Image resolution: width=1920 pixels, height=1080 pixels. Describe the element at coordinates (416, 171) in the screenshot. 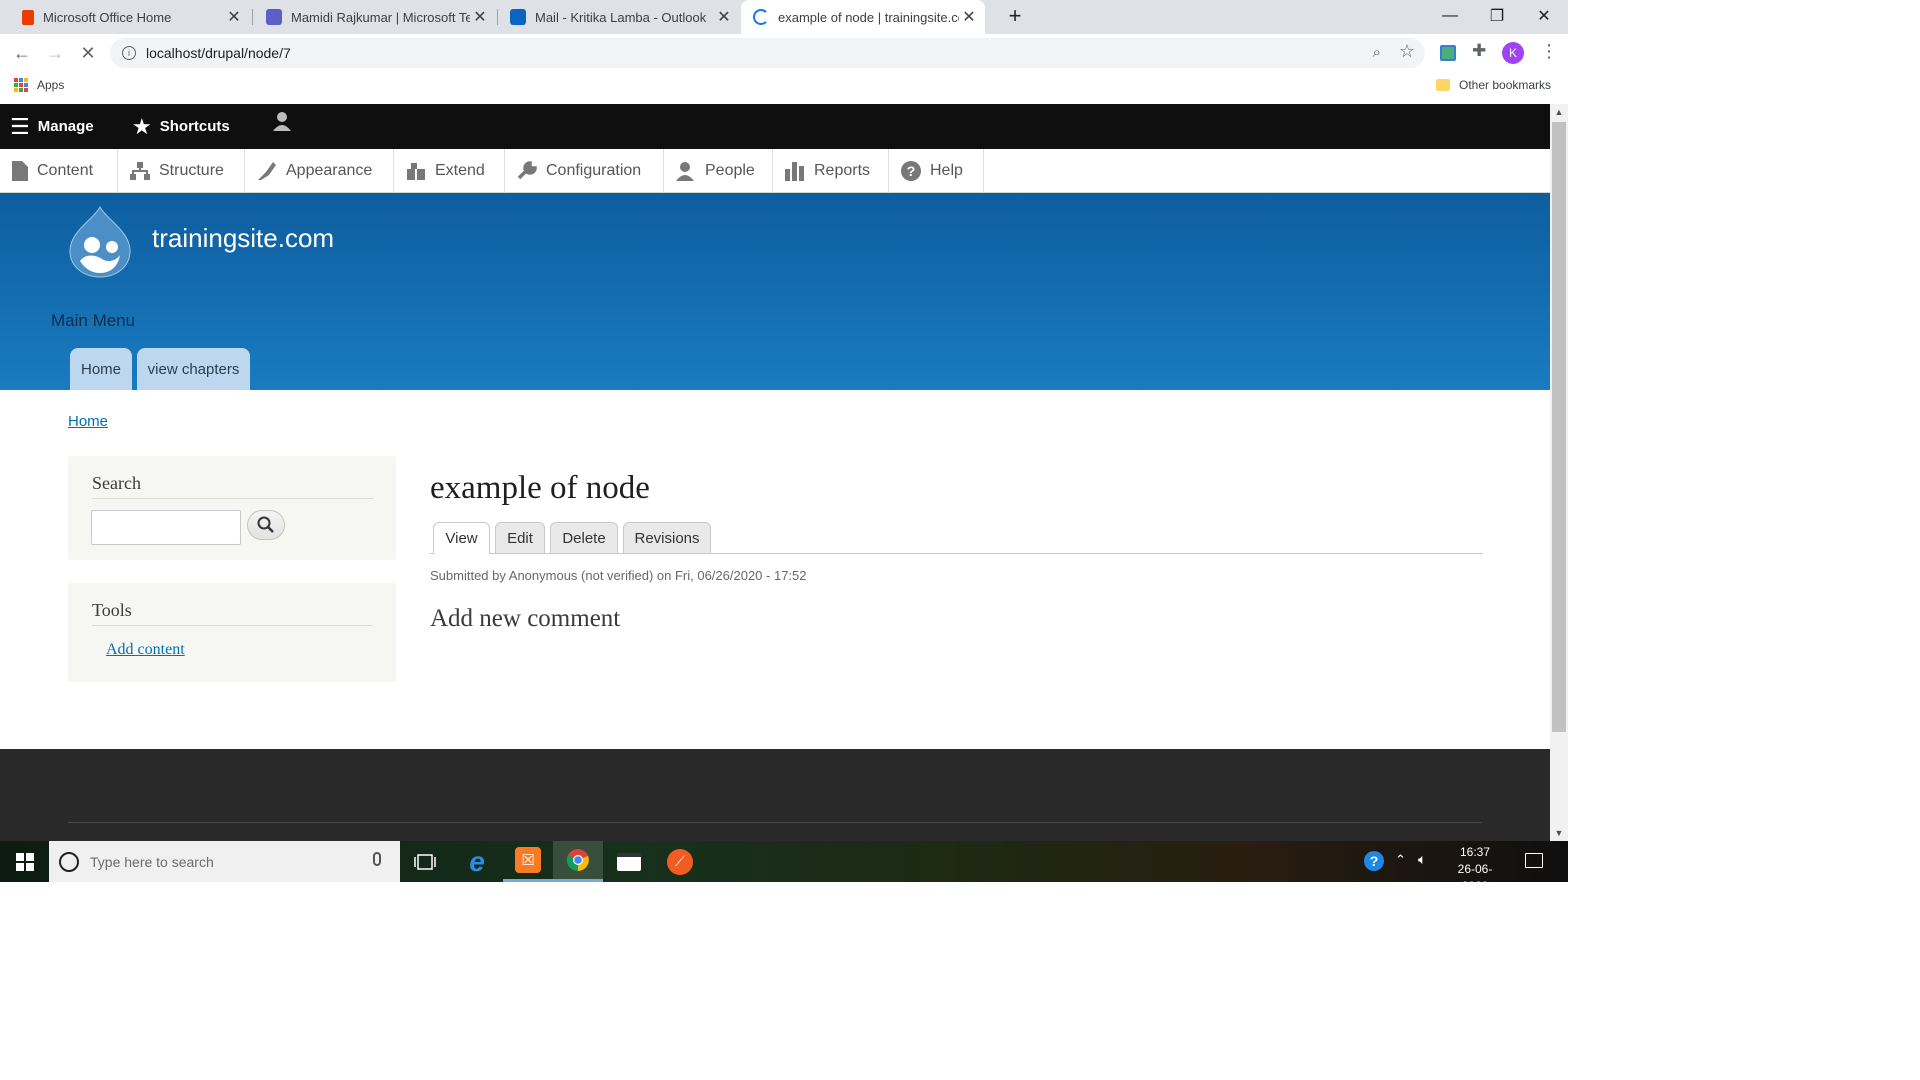

I see `extend-icon` at that location.